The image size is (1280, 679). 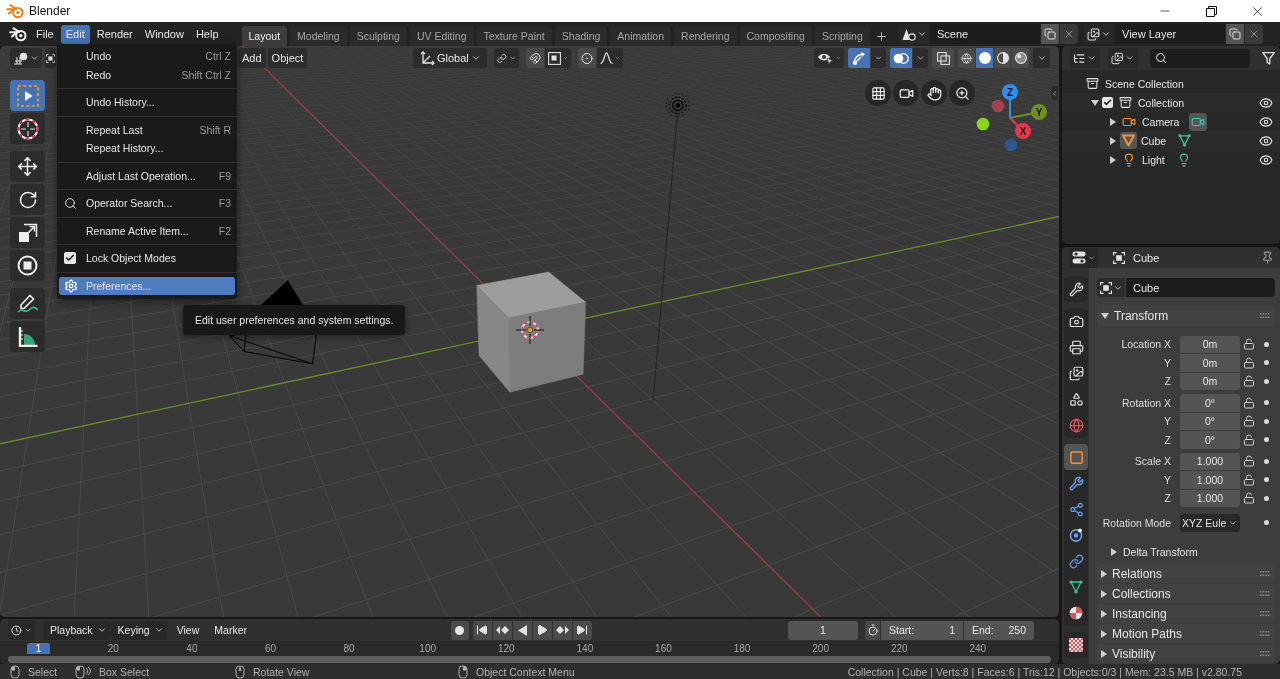 What do you see at coordinates (522, 630) in the screenshot?
I see `play-reverse-button` at bounding box center [522, 630].